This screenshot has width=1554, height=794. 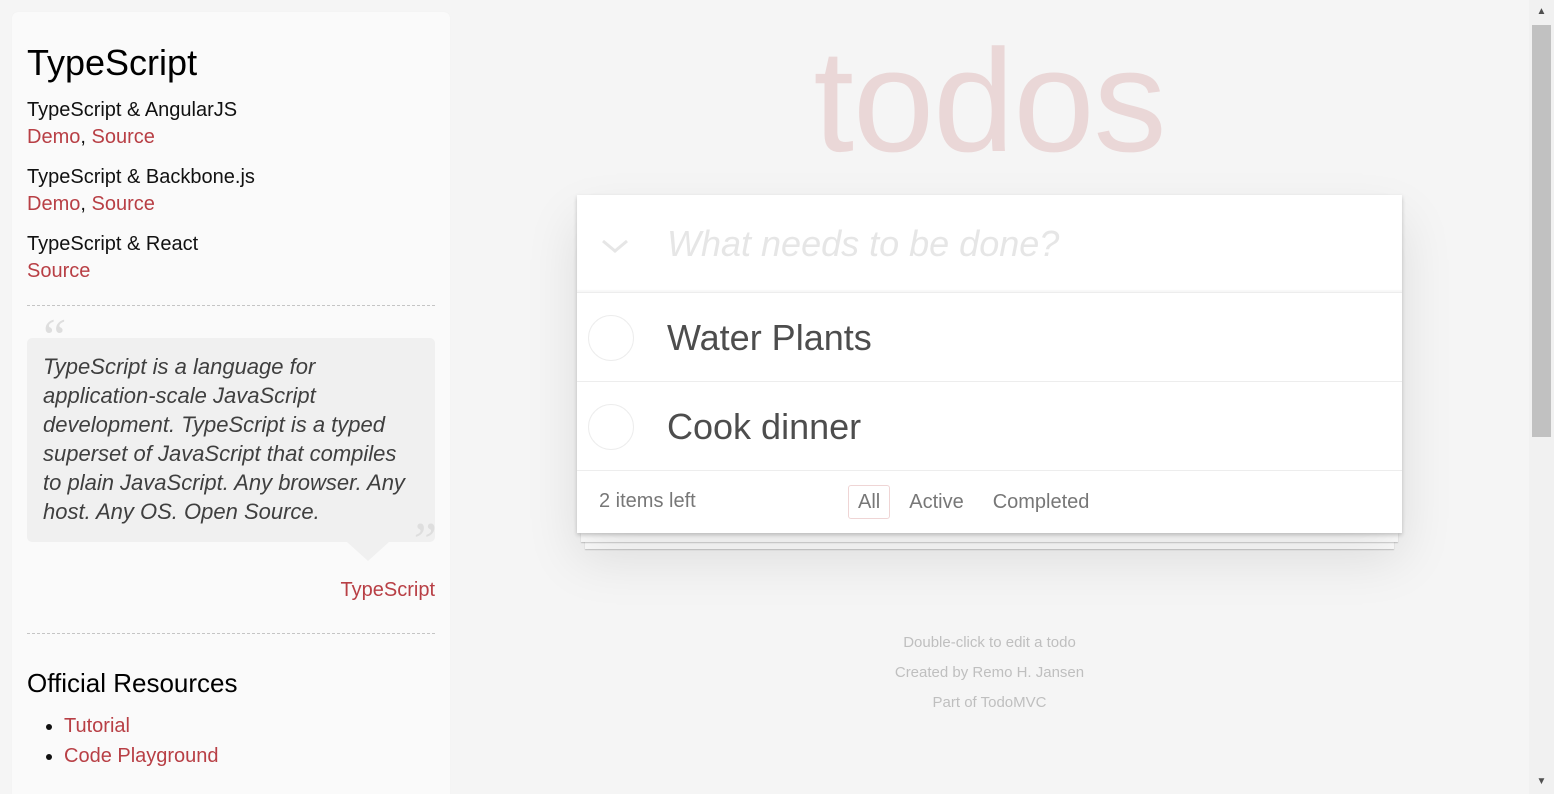 What do you see at coordinates (869, 502) in the screenshot?
I see `filter-all: All` at bounding box center [869, 502].